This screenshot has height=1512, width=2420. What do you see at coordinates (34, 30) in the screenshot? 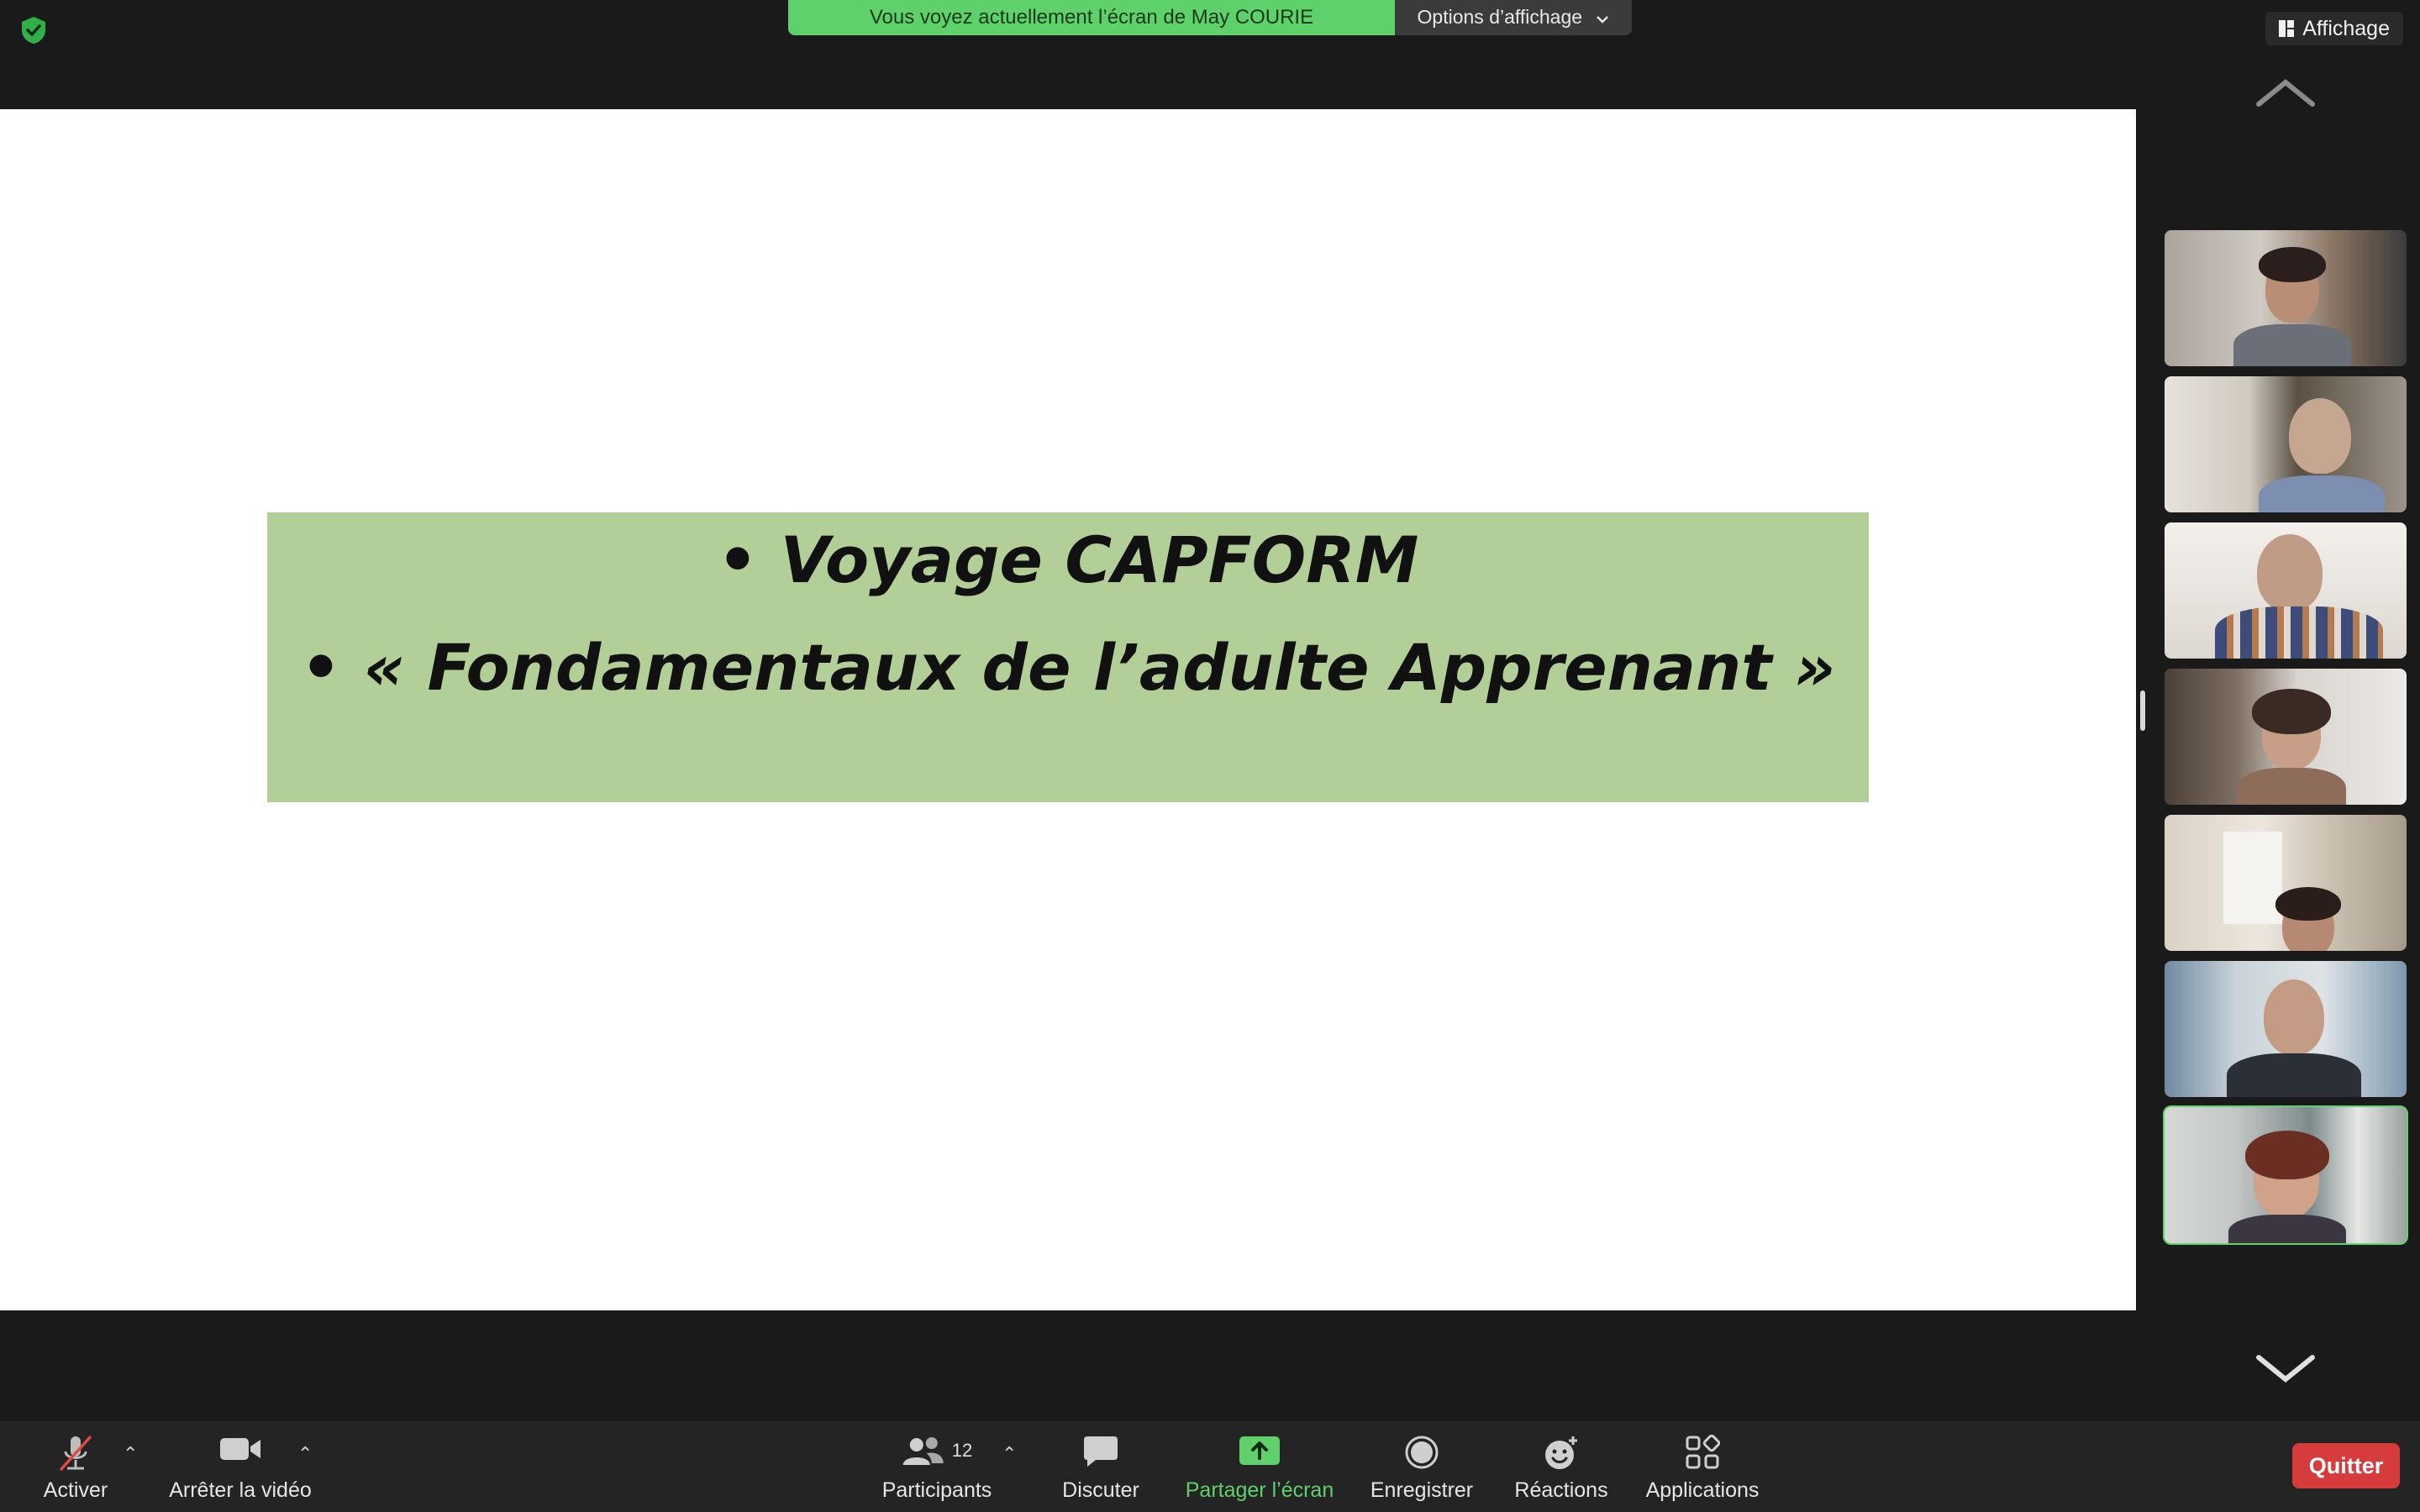
I see `shield-check-icon` at bounding box center [34, 30].